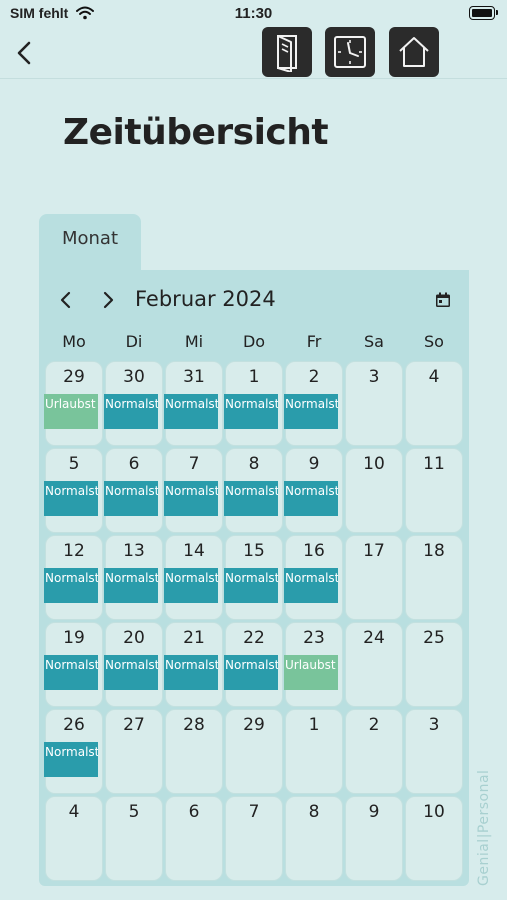  I want to click on calendar-day-cell: 20 Normalst, so click(133, 664).